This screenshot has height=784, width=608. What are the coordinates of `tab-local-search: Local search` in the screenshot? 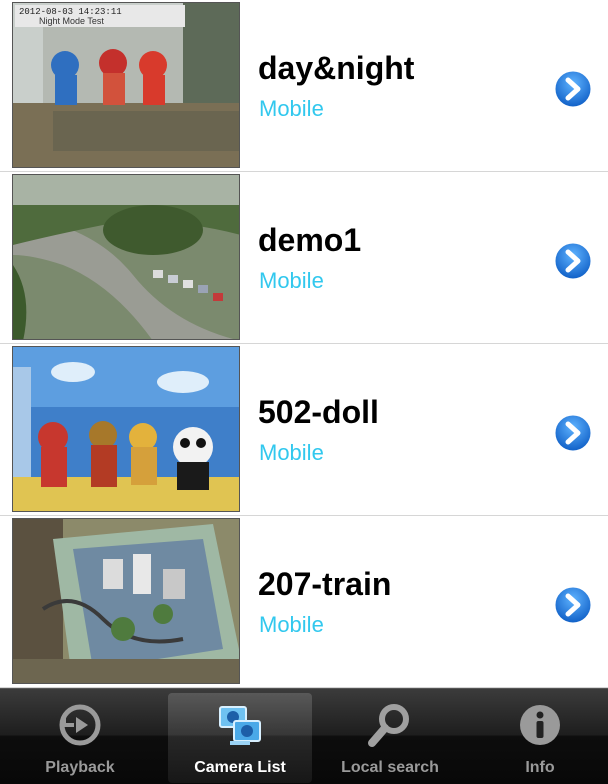 It's located at (390, 738).